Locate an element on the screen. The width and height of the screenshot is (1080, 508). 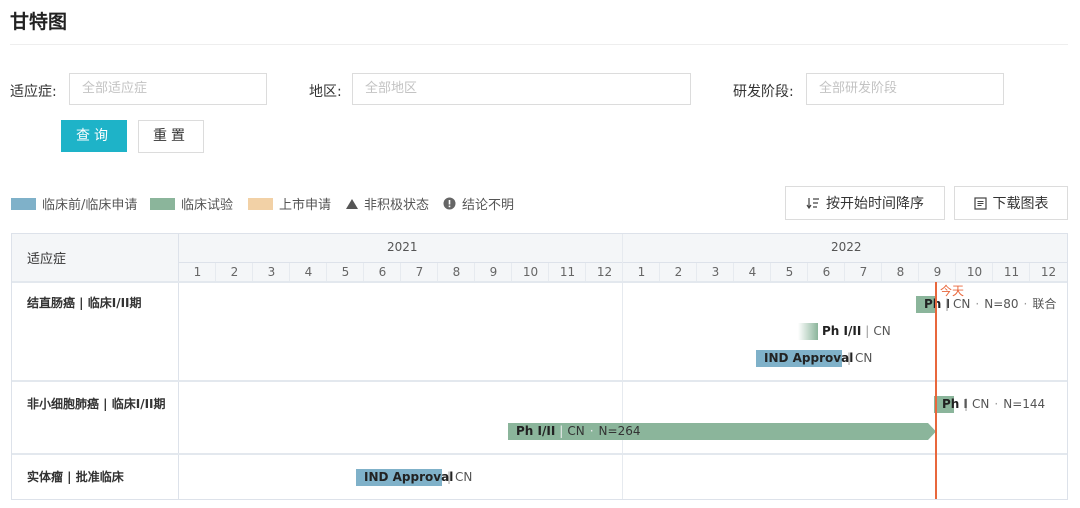
bar-enrollment: N=264 is located at coordinates (619, 431).